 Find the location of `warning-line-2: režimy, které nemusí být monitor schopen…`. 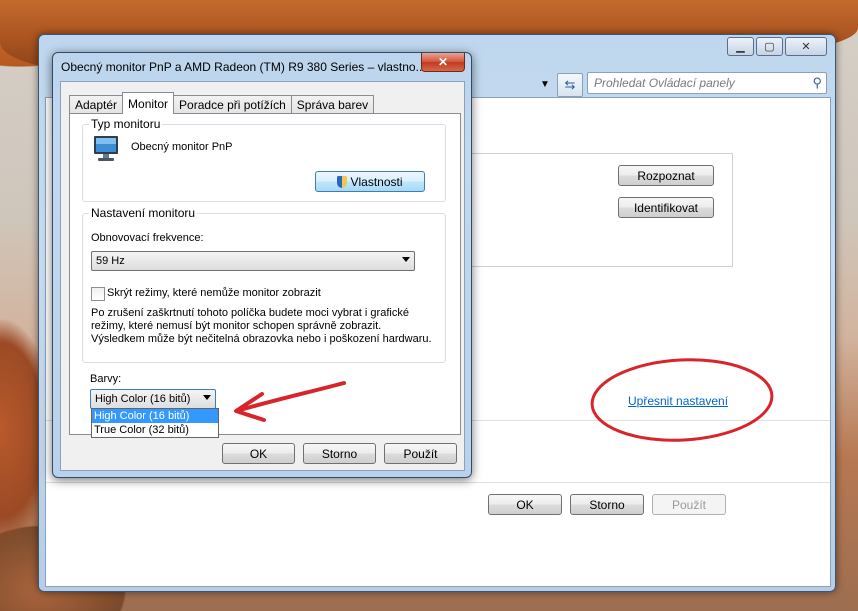

warning-line-2: režimy, které nemusí být monitor schopen… is located at coordinates (236, 326).